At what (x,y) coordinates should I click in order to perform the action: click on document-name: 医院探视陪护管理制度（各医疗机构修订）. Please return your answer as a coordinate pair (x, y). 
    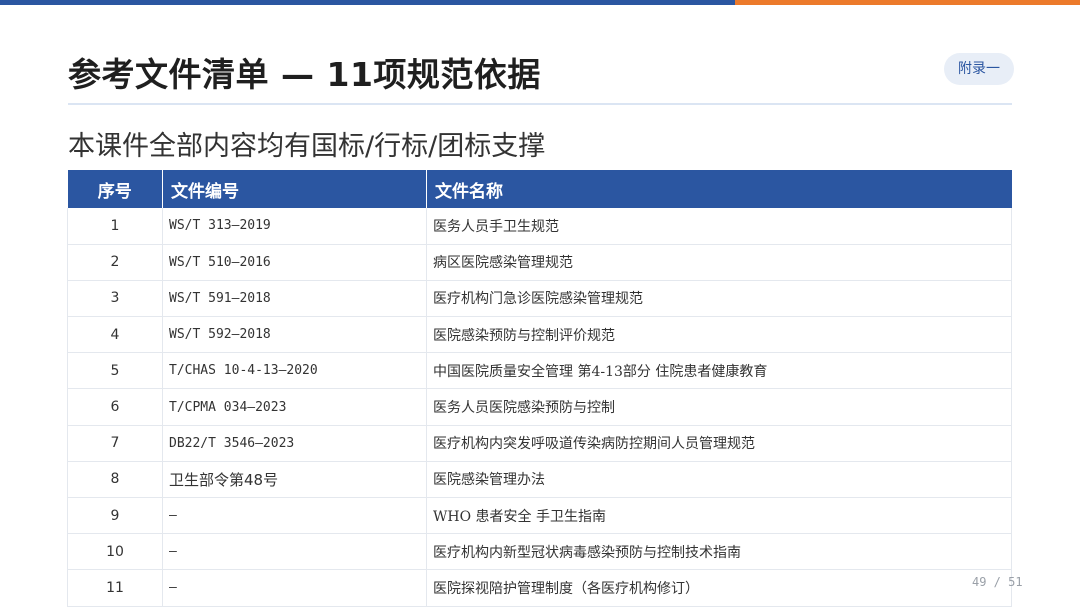
    Looking at the image, I should click on (719, 588).